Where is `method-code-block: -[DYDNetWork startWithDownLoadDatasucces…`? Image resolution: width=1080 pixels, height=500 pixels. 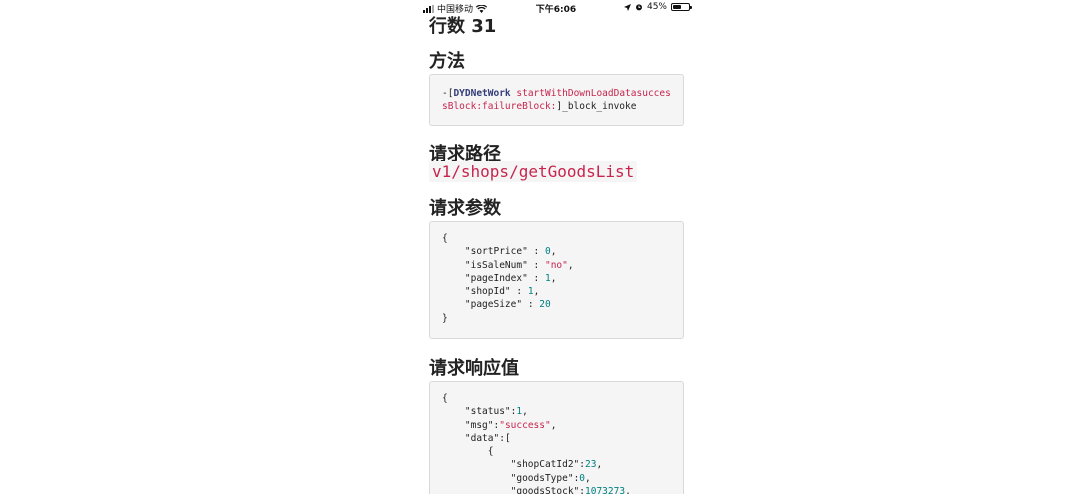
method-code-block: -[DYDNetWork startWithDownLoadDatasucces… is located at coordinates (556, 100).